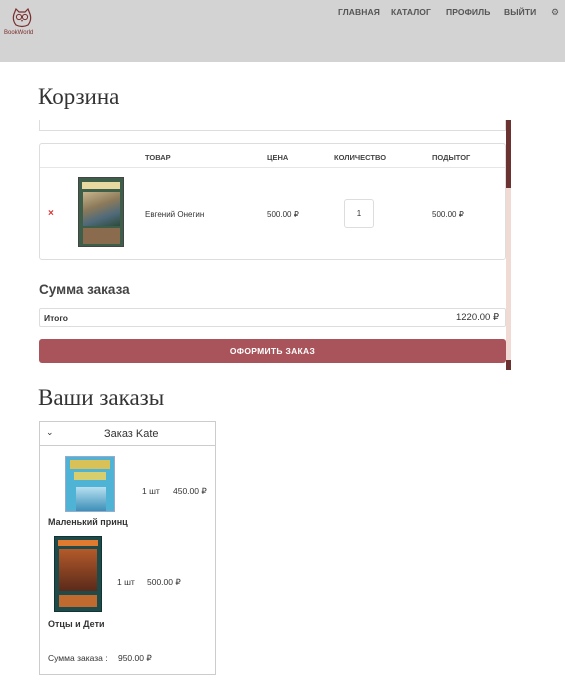 This screenshot has width=565, height=681. What do you see at coordinates (22, 18) in the screenshot?
I see `owl-logo-icon` at bounding box center [22, 18].